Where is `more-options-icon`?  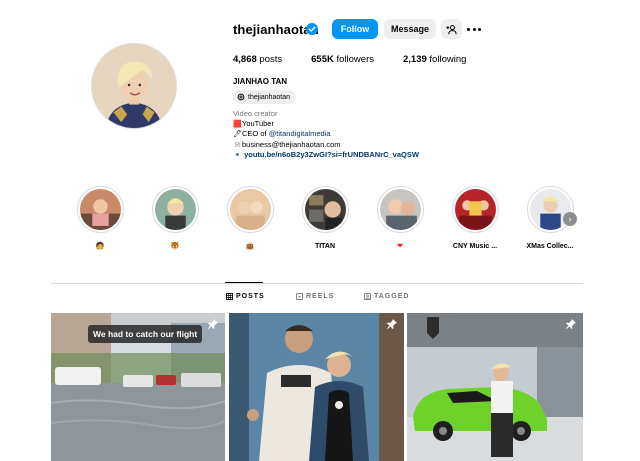 more-options-icon is located at coordinates (474, 29).